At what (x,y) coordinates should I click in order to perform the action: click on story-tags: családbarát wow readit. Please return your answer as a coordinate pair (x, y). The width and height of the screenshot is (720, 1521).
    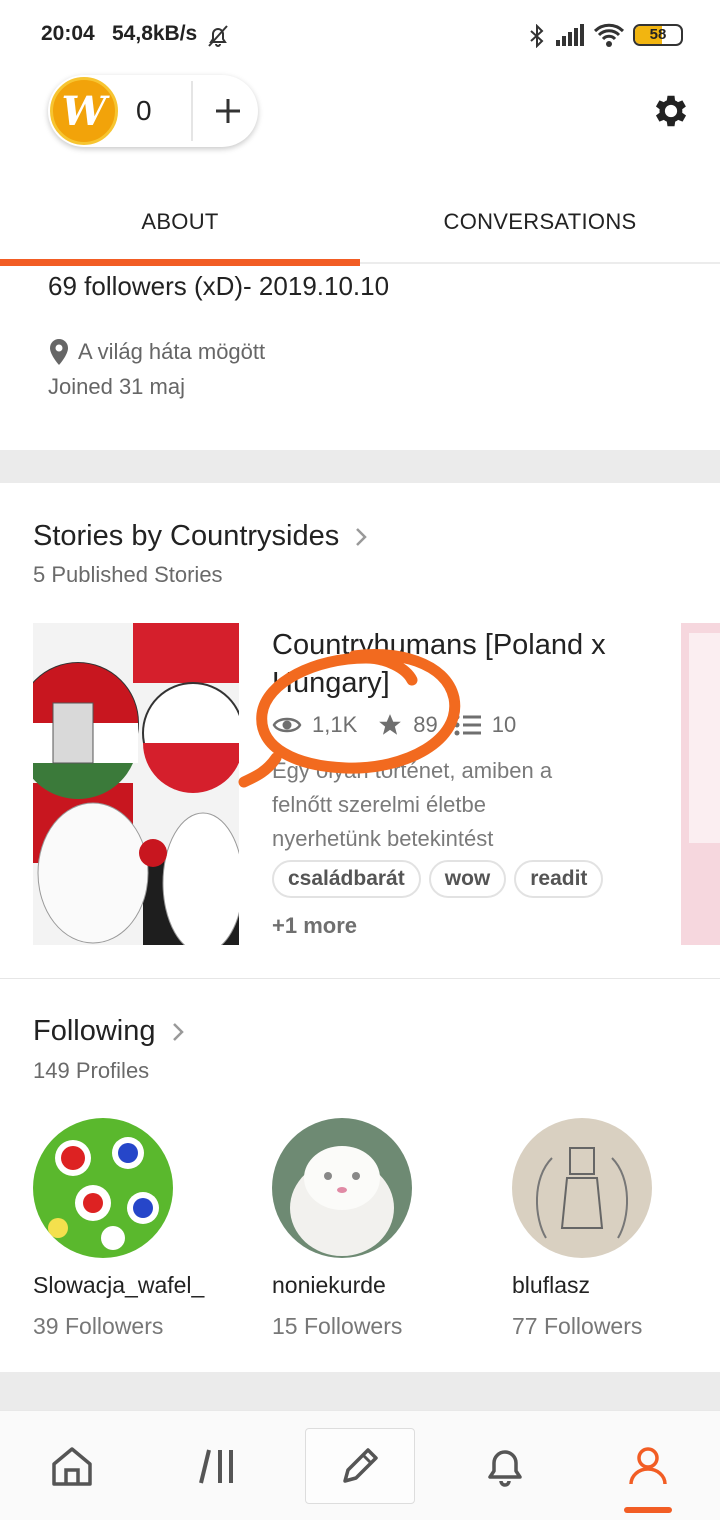
    Looking at the image, I should click on (438, 879).